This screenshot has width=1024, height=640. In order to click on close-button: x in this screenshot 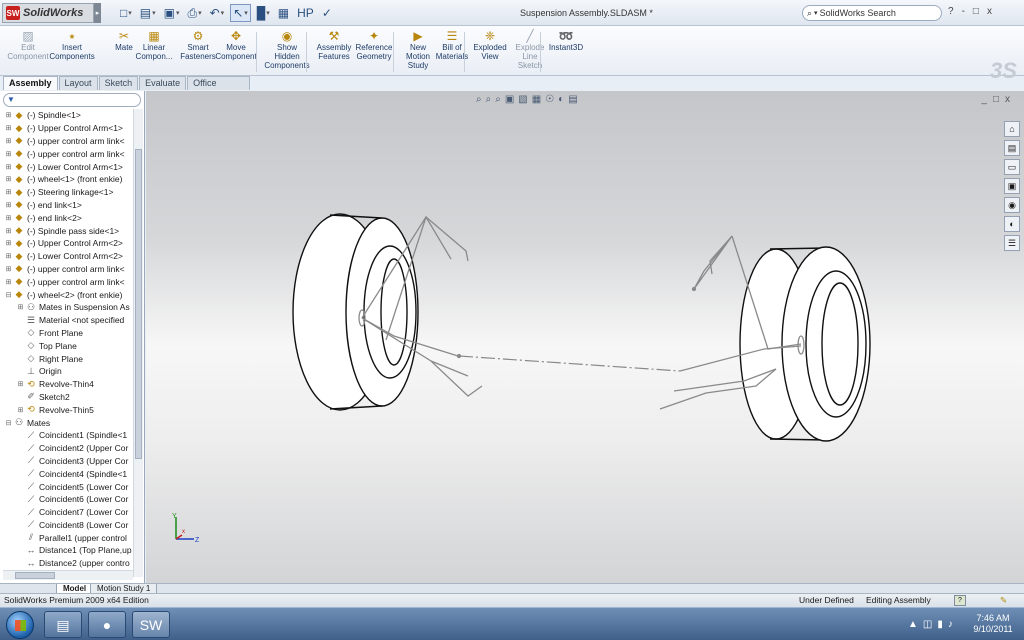, I will do `click(989, 11)`.